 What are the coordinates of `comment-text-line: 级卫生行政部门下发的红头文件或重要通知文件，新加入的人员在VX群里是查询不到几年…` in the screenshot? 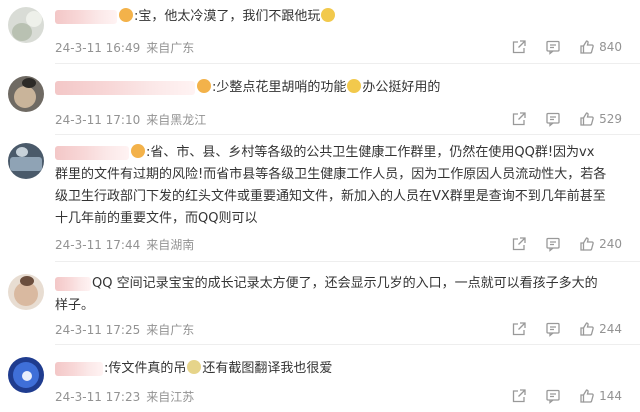 It's located at (330, 196).